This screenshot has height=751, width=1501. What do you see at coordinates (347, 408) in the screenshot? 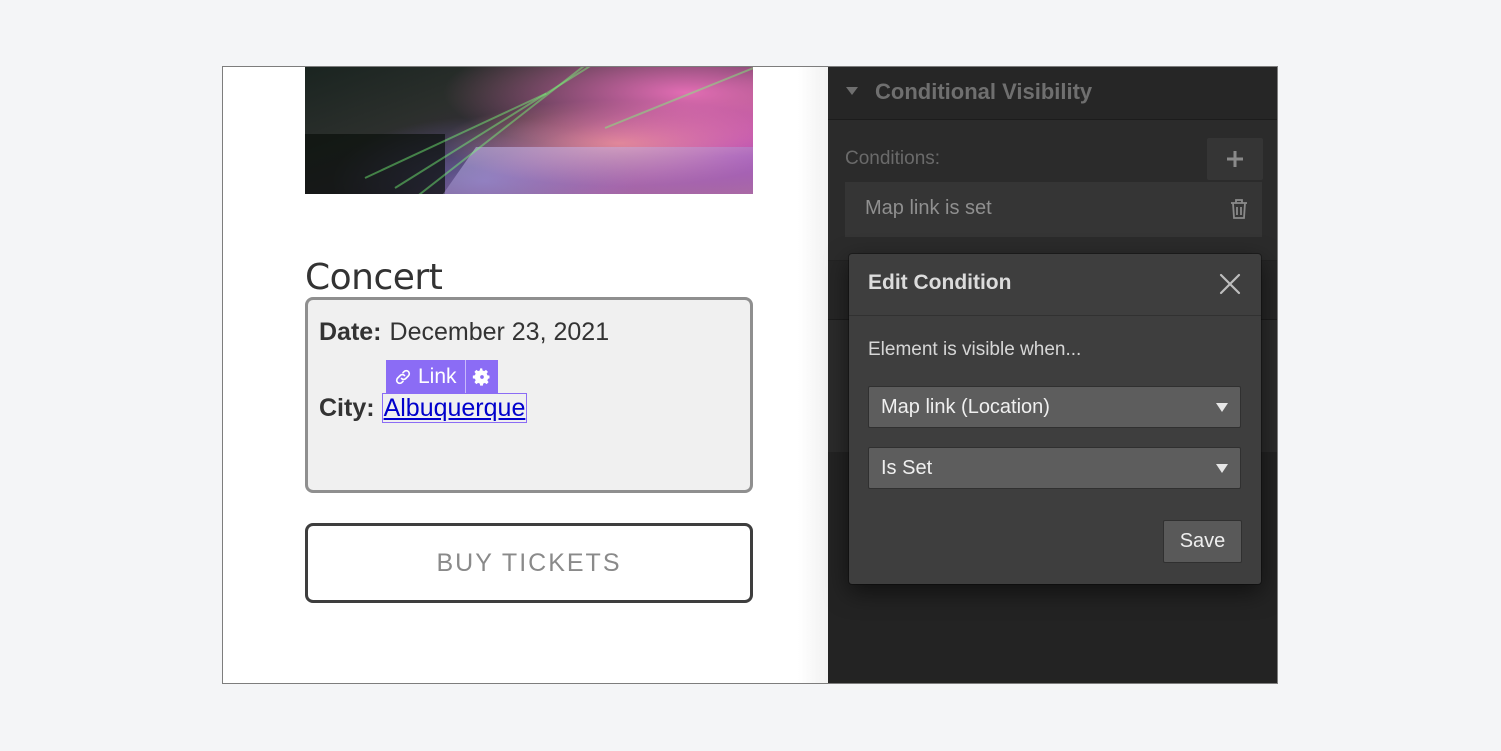
I see `city-label: City:` at bounding box center [347, 408].